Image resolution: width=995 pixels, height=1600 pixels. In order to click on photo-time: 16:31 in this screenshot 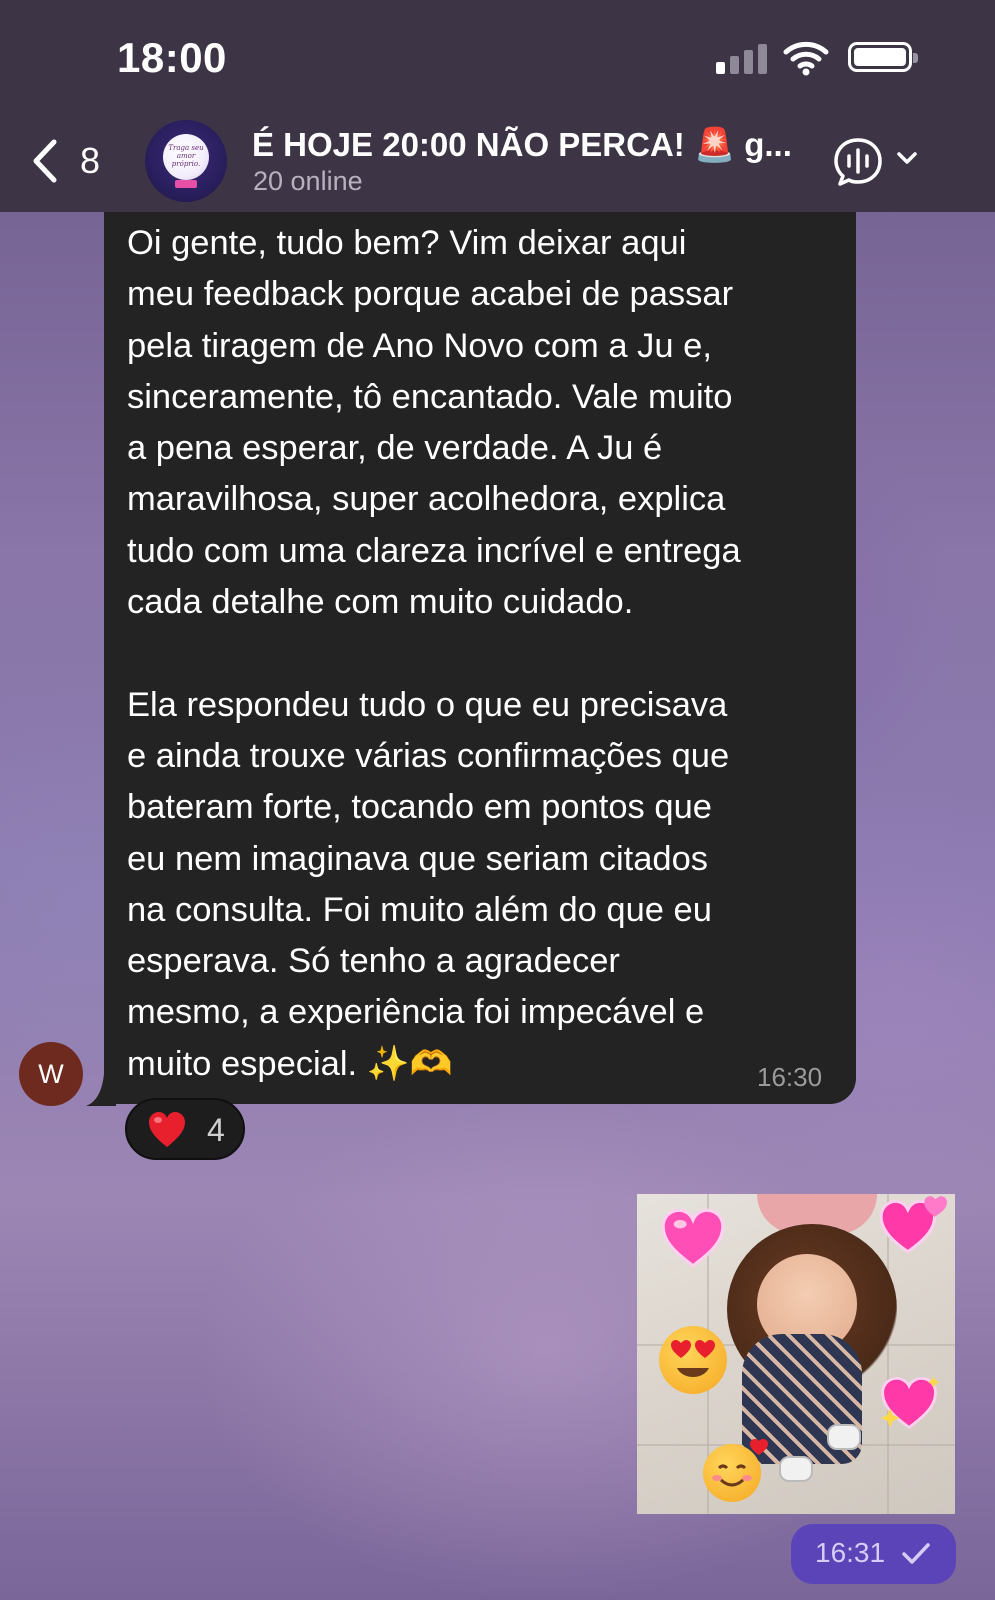, I will do `click(850, 1552)`.